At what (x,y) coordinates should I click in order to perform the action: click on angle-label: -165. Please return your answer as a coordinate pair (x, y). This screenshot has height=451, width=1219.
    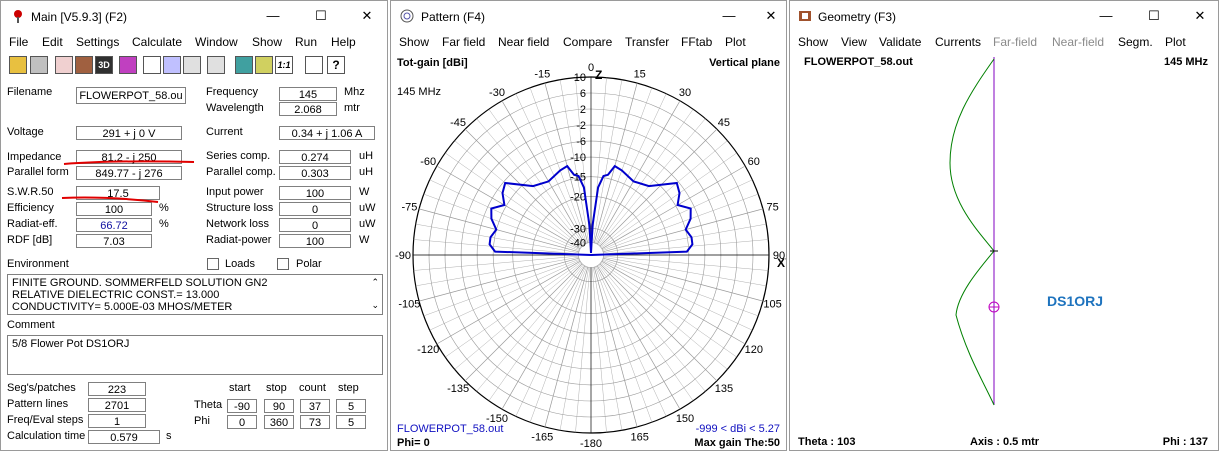
    Looking at the image, I should click on (542, 438).